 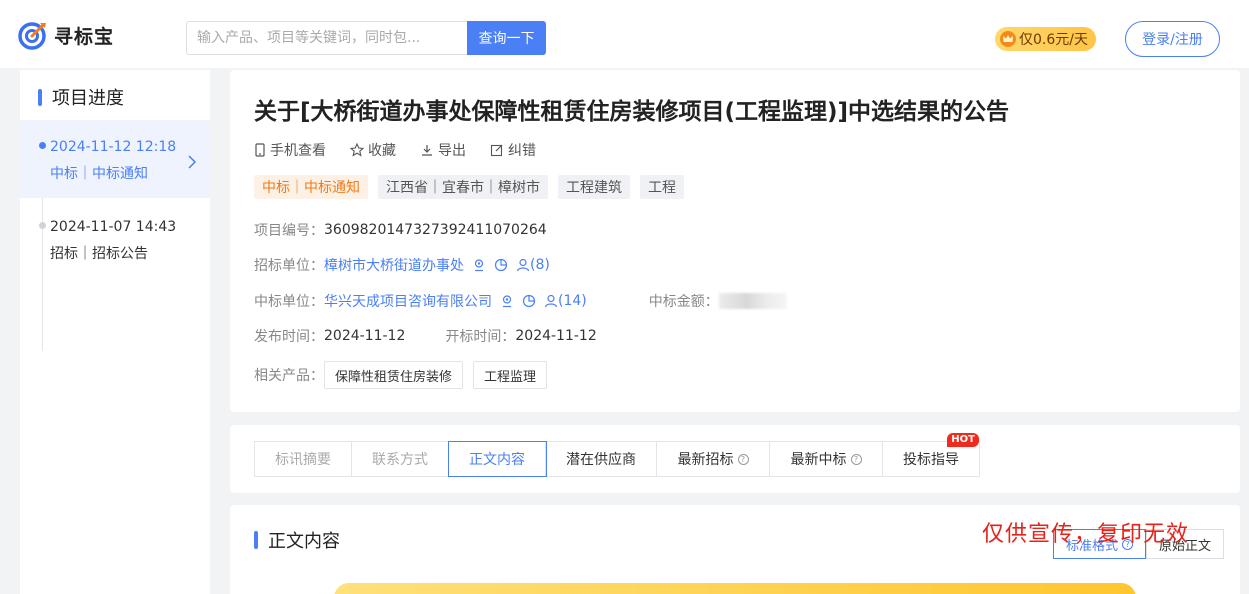 I want to click on report-error-button: 纠错, so click(x=513, y=150).